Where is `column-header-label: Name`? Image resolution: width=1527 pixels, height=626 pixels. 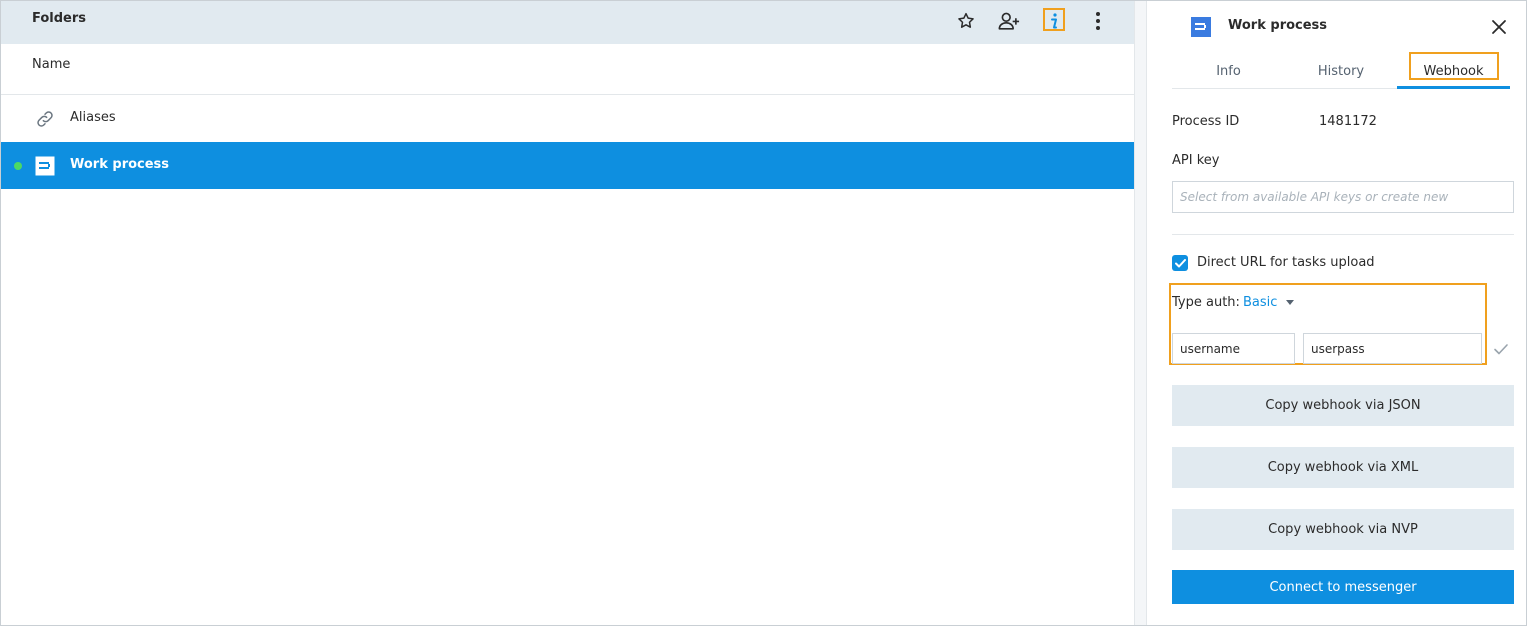
column-header-label: Name is located at coordinates (51, 64).